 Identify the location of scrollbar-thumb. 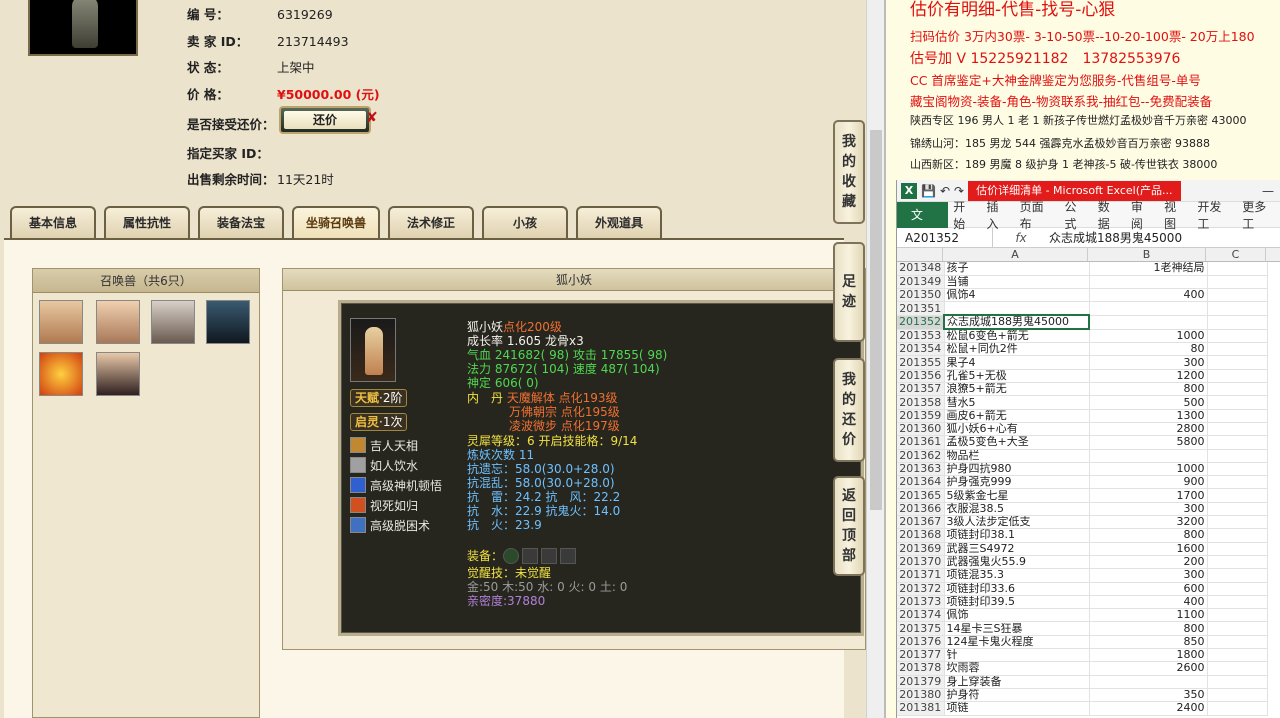
(876, 320).